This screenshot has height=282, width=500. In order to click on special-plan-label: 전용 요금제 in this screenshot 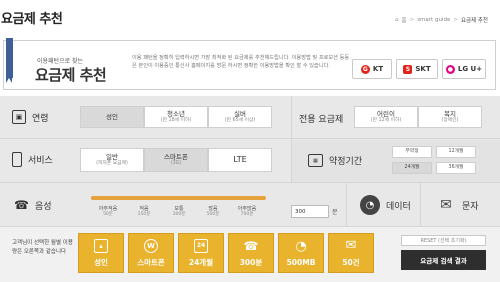, I will do `click(321, 120)`.